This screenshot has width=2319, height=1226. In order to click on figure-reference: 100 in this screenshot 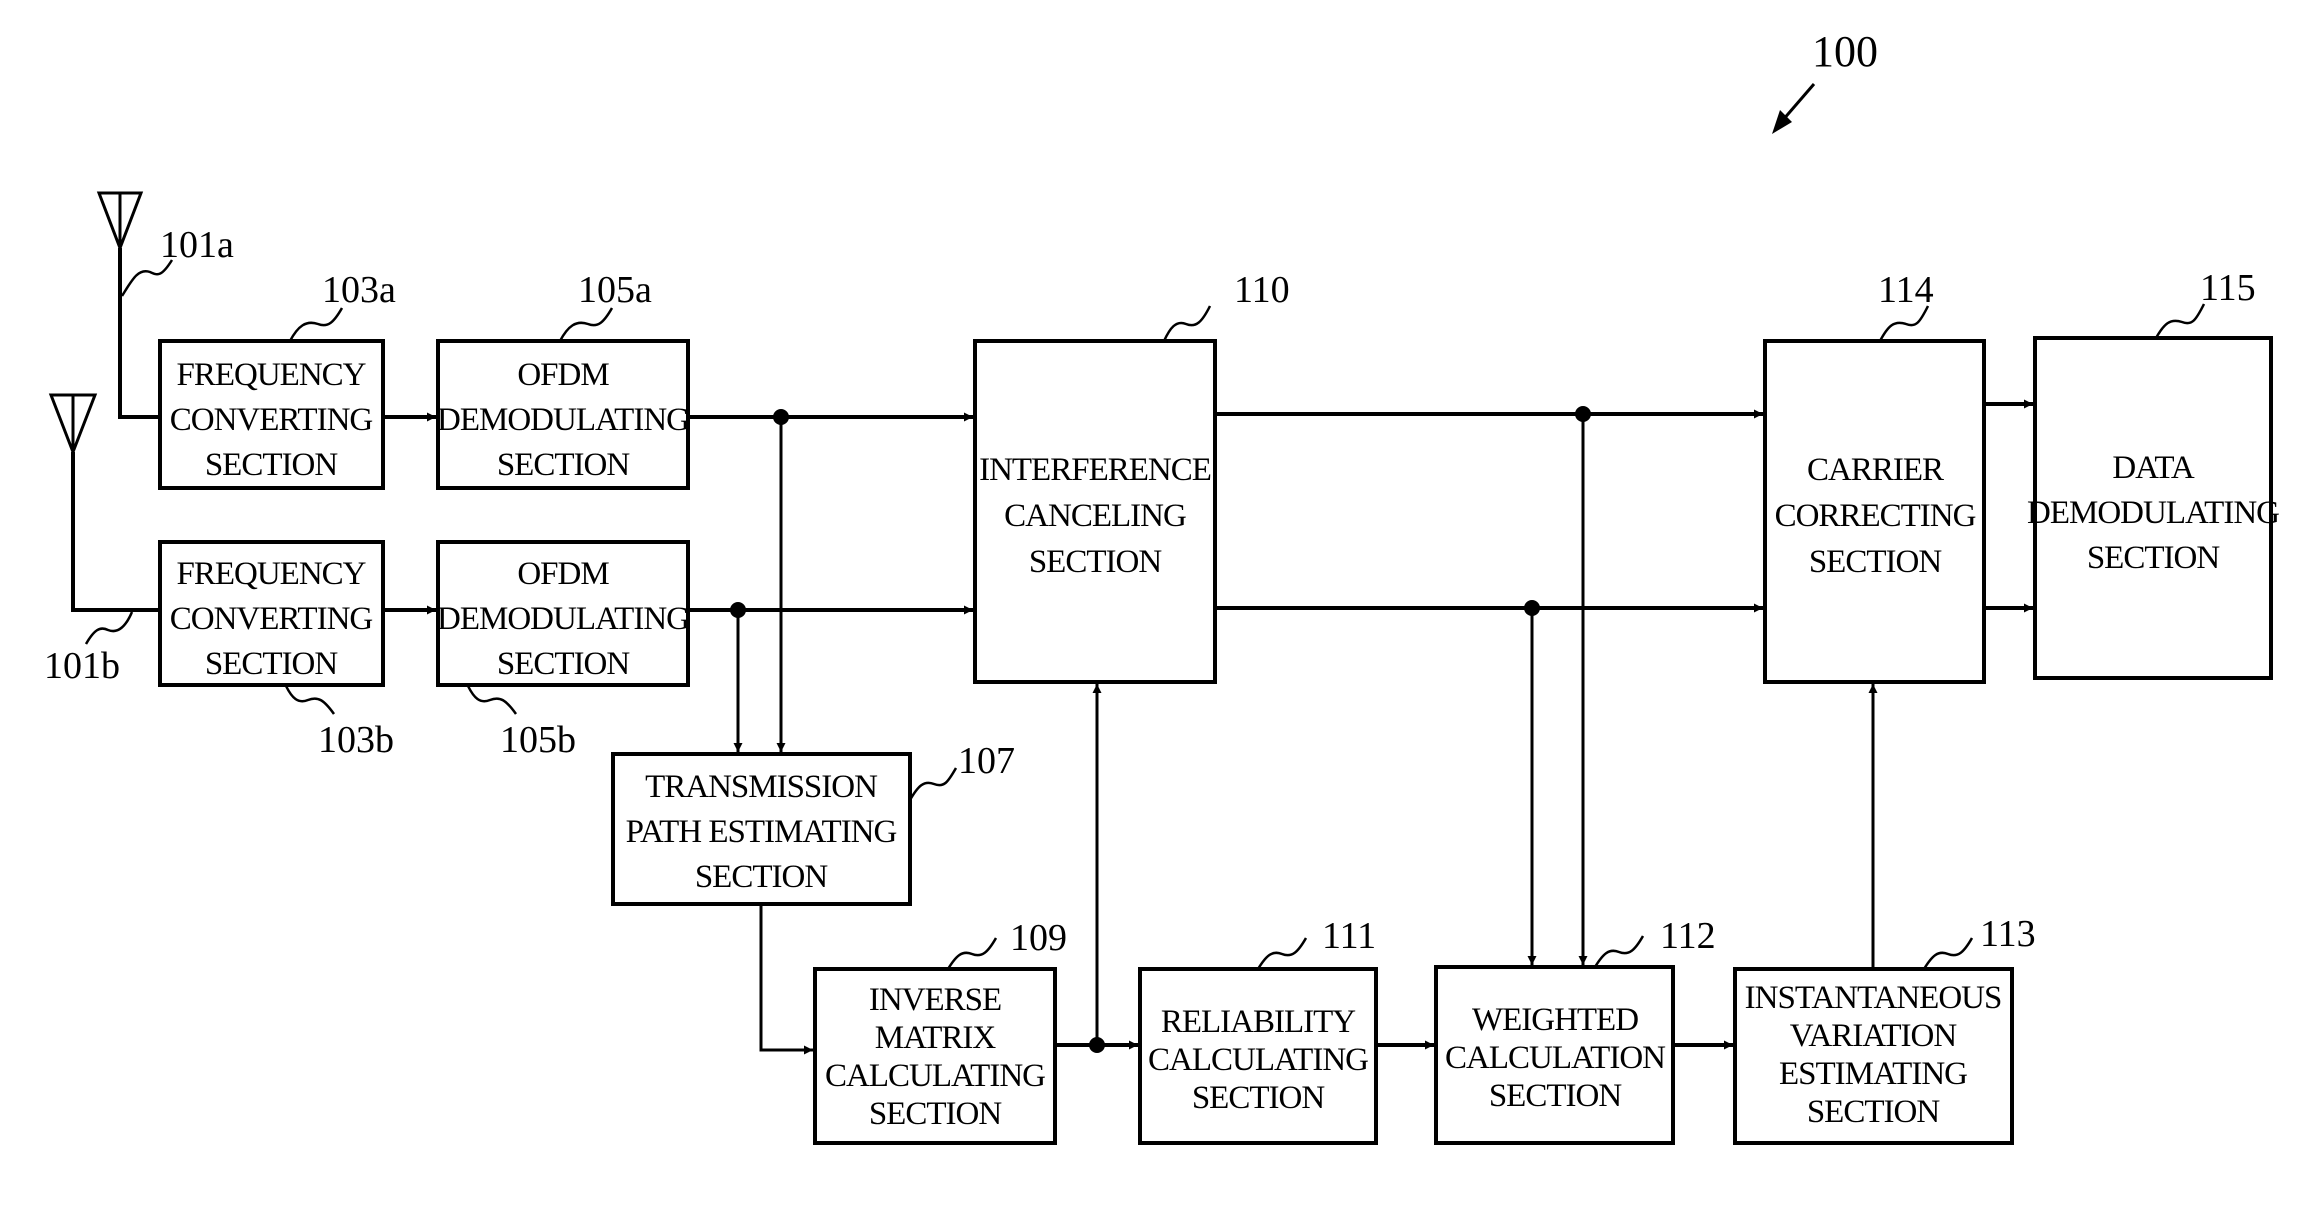, I will do `click(1825, 80)`.